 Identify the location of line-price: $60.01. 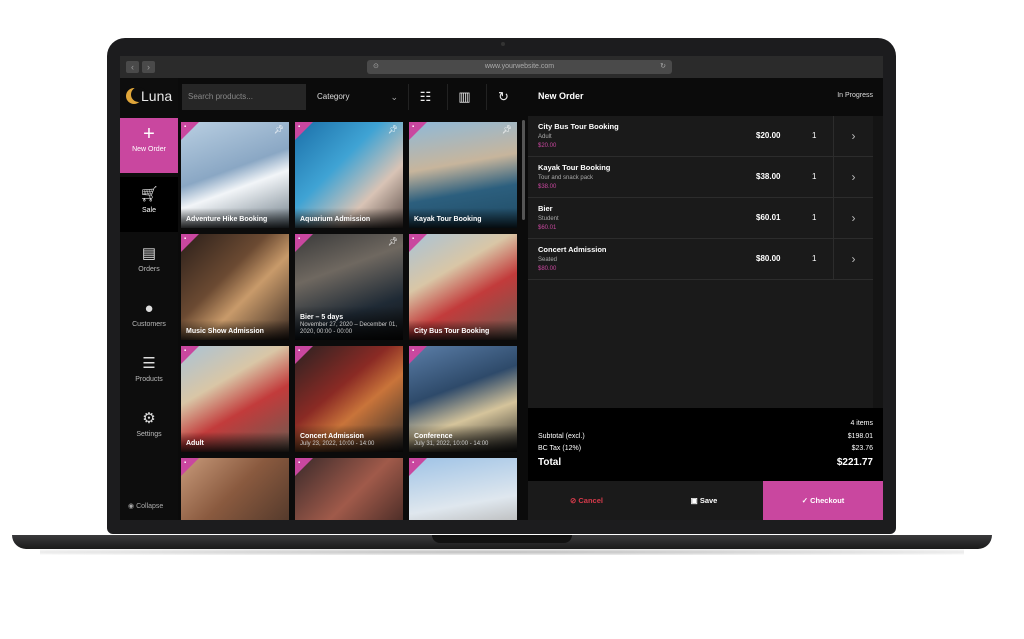
(768, 217).